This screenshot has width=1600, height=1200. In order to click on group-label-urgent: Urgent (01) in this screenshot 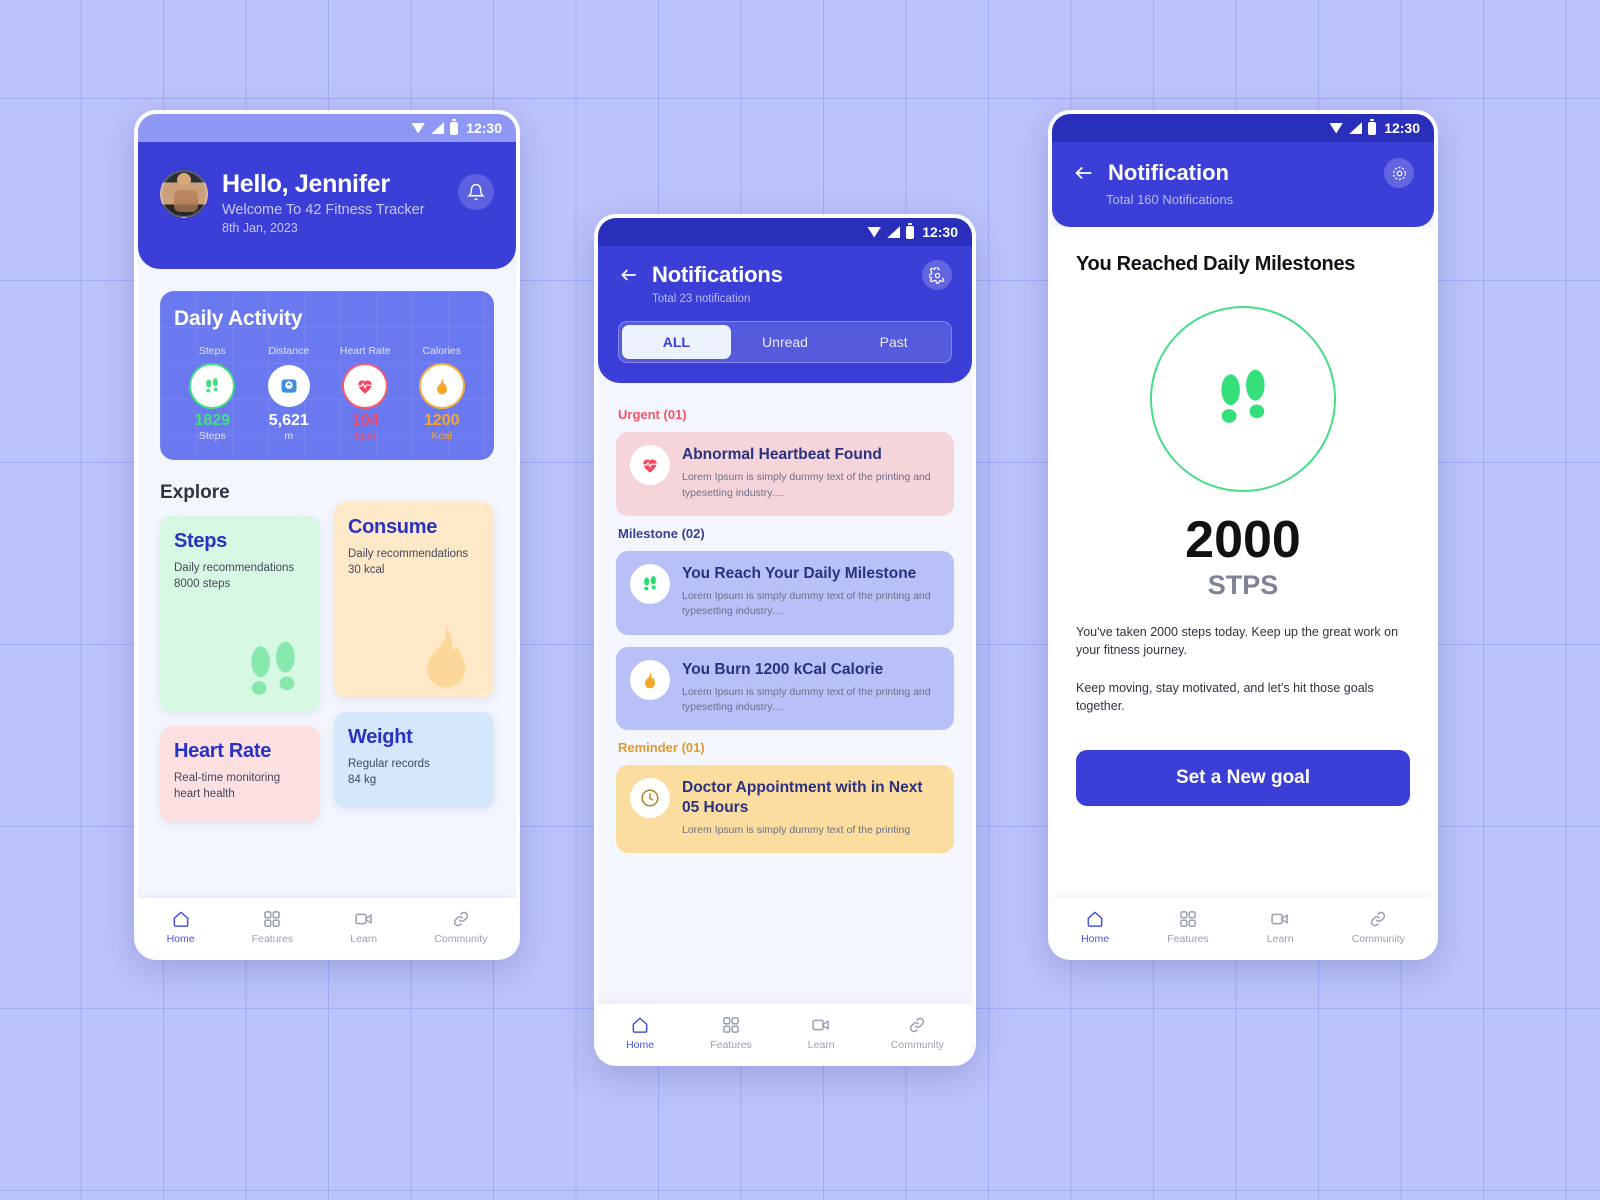, I will do `click(652, 414)`.